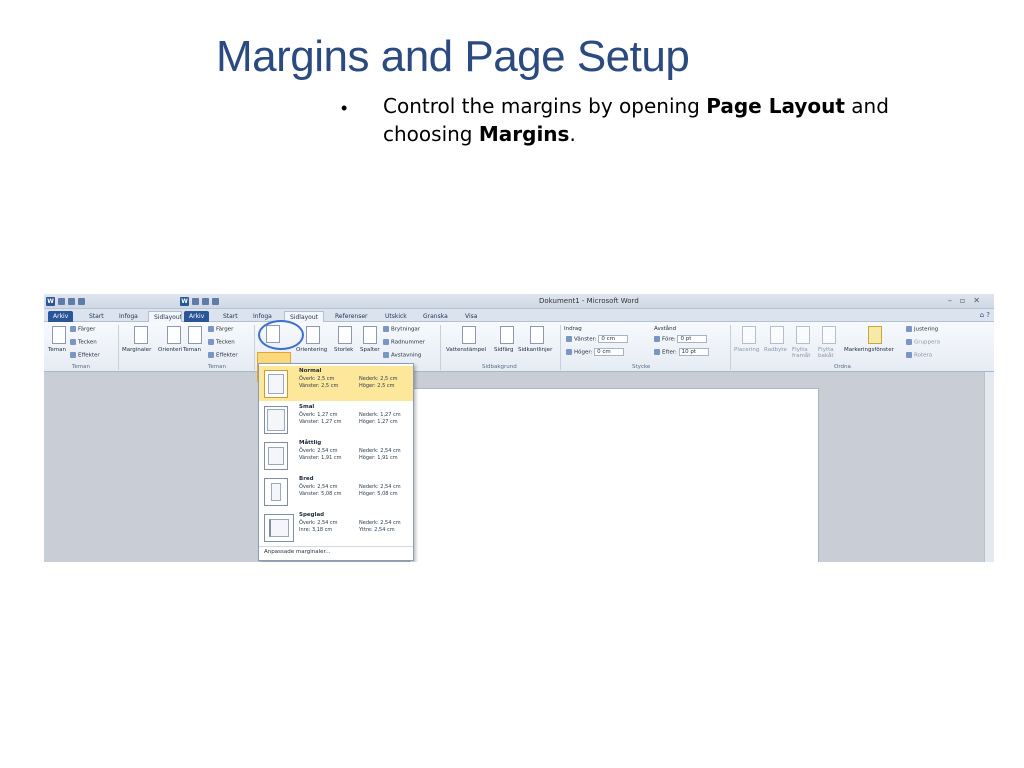 The height and width of the screenshot is (768, 1024). I want to click on radnummer-button: Radnummer, so click(404, 342).